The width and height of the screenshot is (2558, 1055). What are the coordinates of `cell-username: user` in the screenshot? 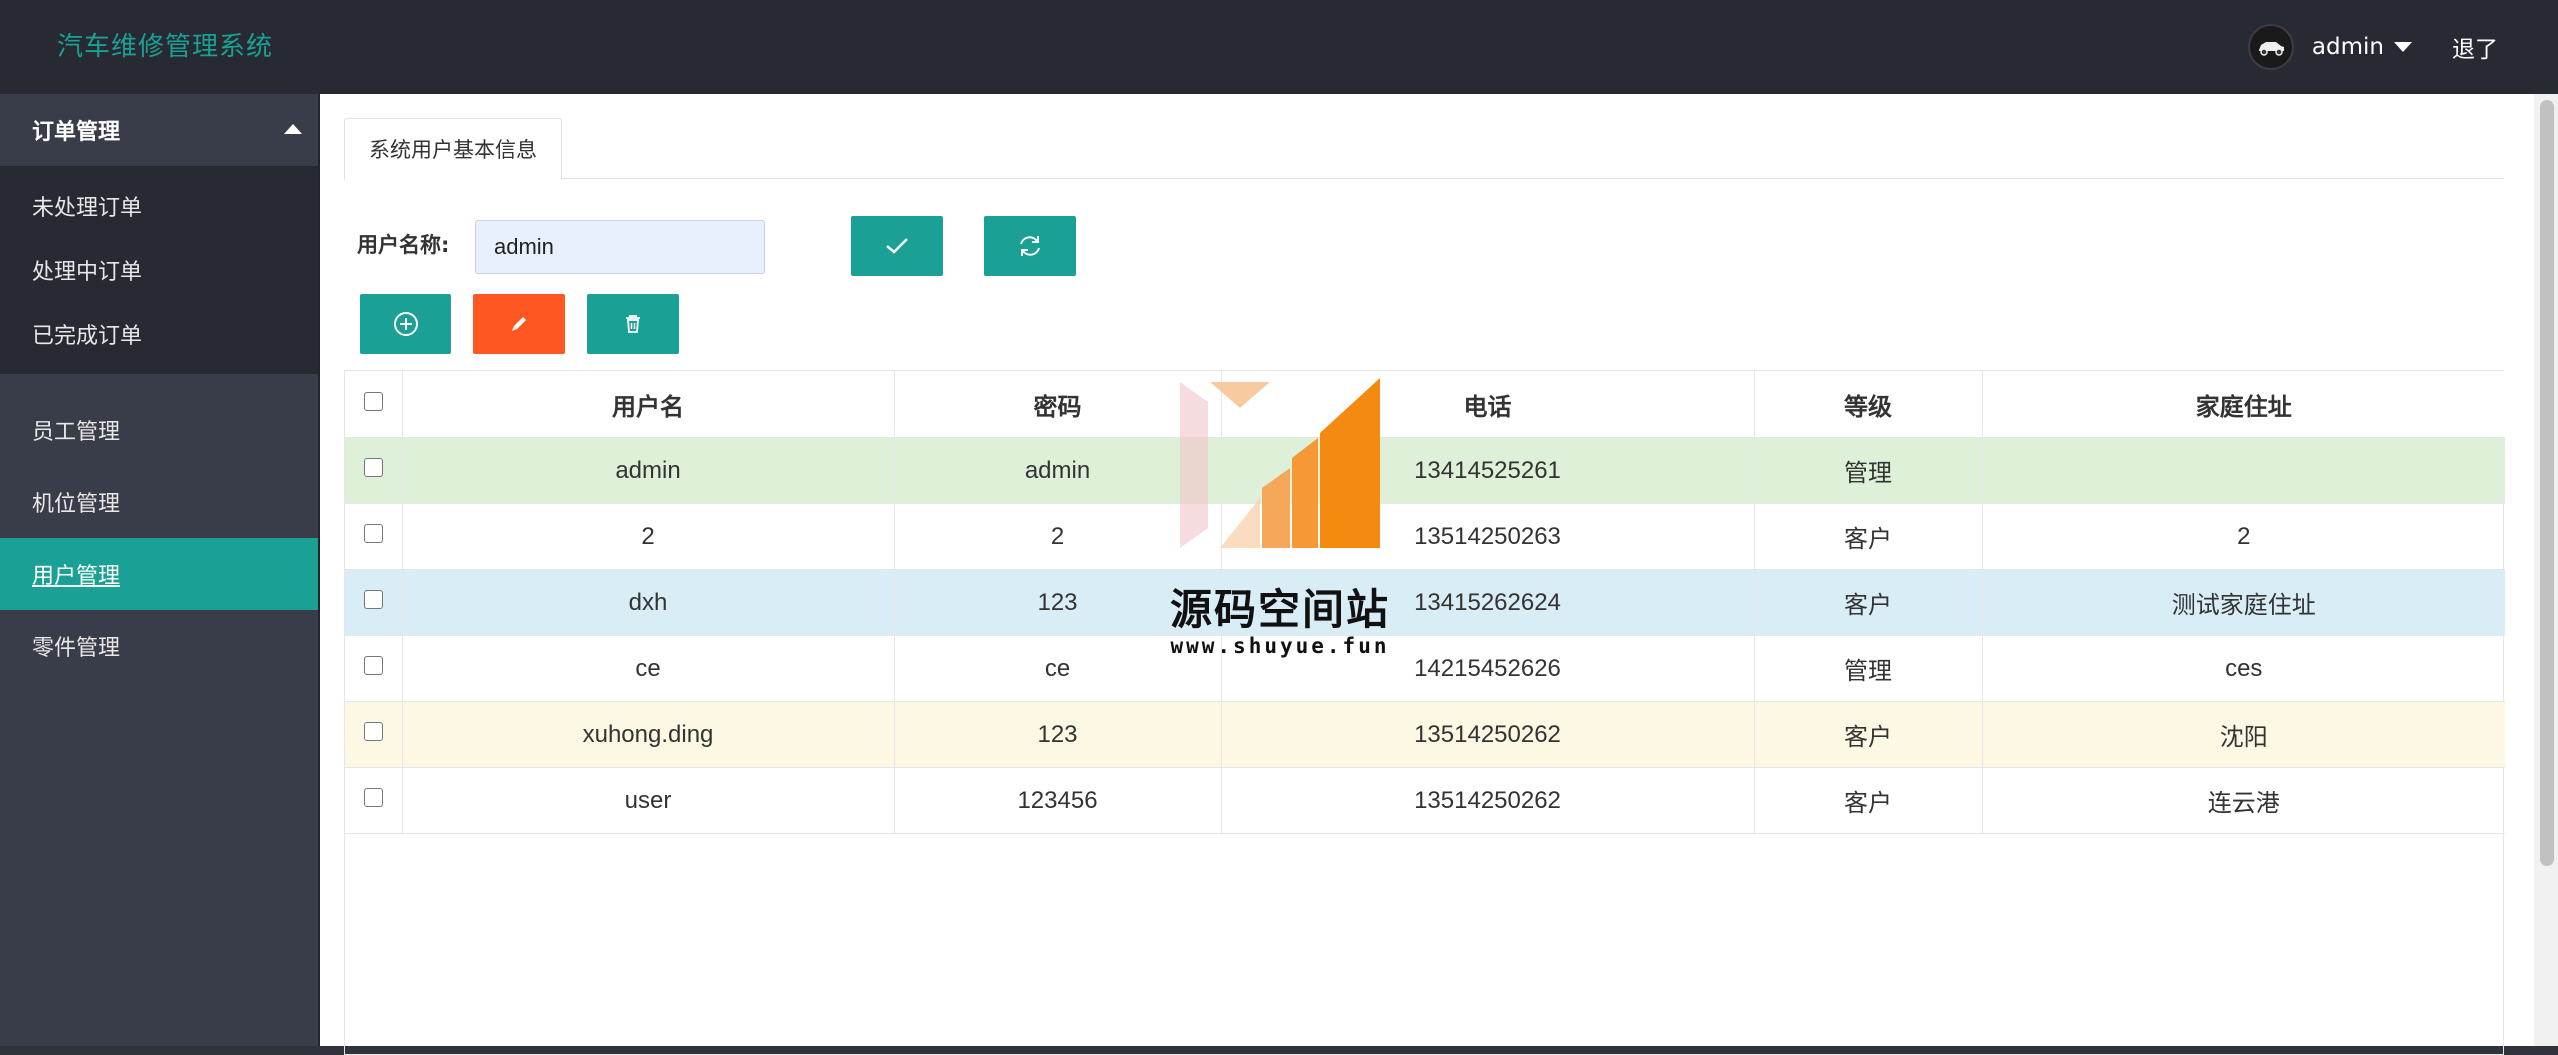 It's located at (648, 800).